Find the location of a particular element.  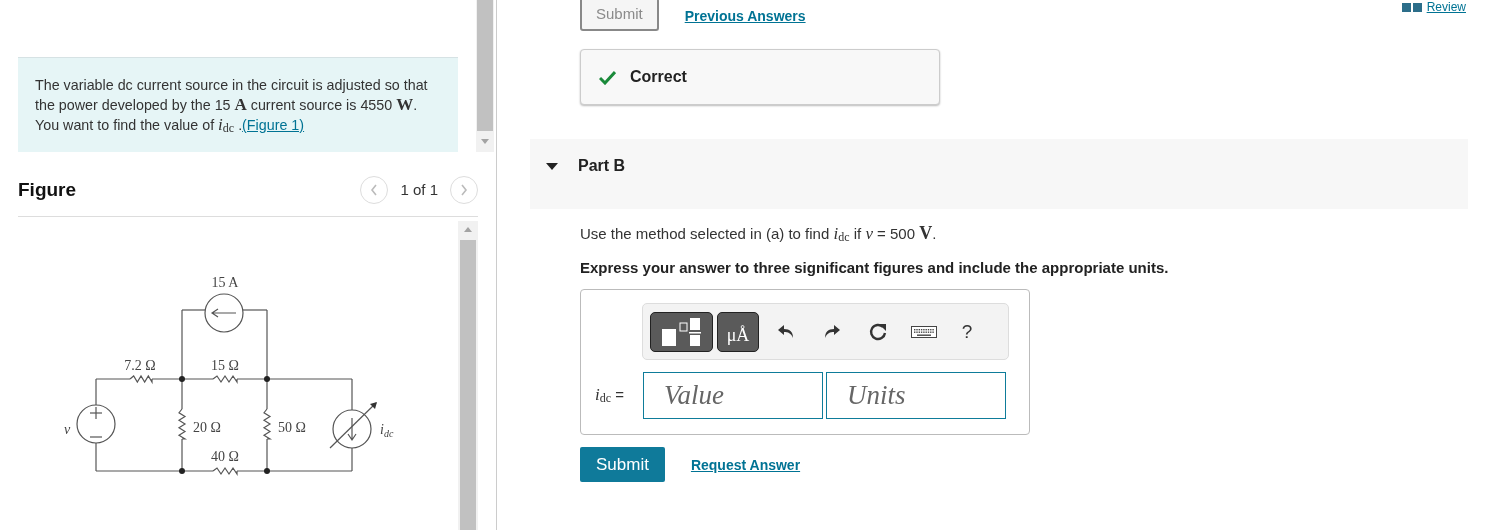

review-link: Review is located at coordinates (1433, 7).